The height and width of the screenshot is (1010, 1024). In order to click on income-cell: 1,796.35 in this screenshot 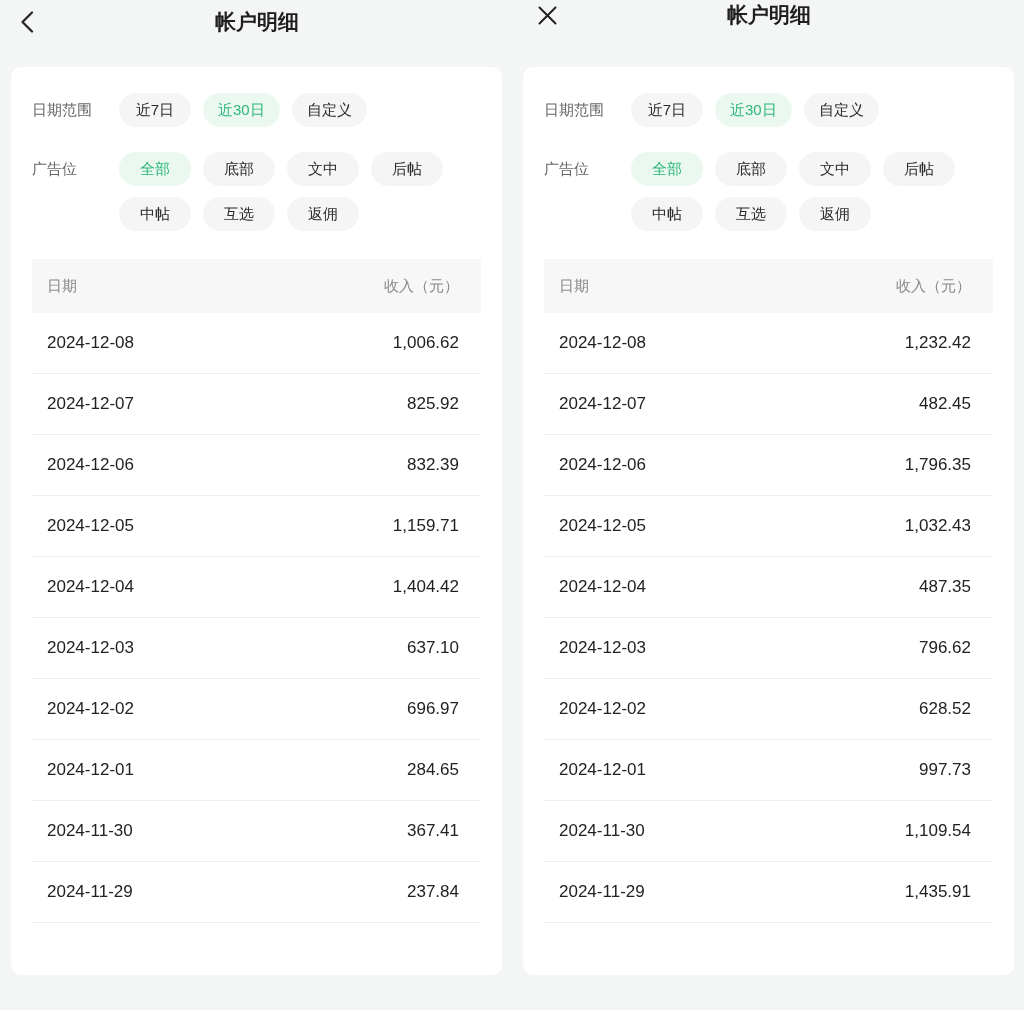, I will do `click(937, 465)`.